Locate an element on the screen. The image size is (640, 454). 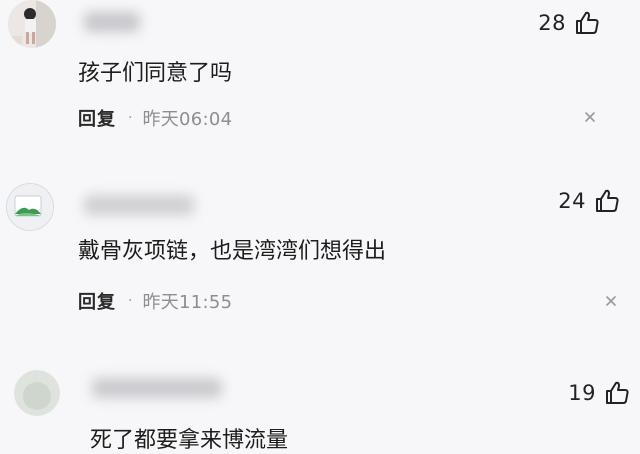
like-group: 19 is located at coordinates (599, 393).